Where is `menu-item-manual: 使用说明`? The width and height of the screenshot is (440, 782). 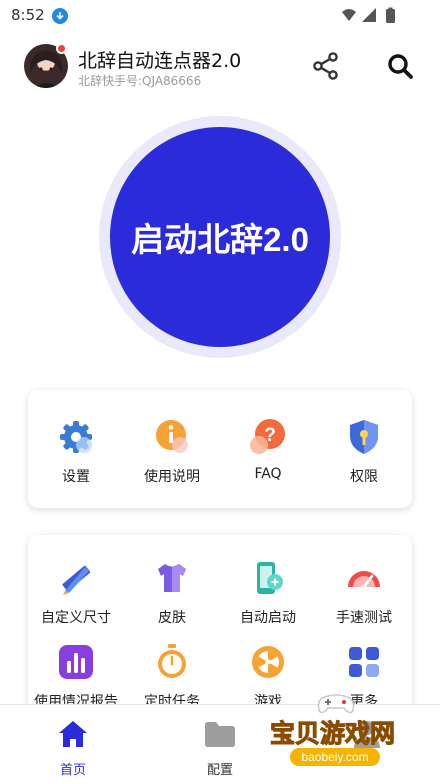
menu-item-manual: 使用说明 is located at coordinates (172, 452).